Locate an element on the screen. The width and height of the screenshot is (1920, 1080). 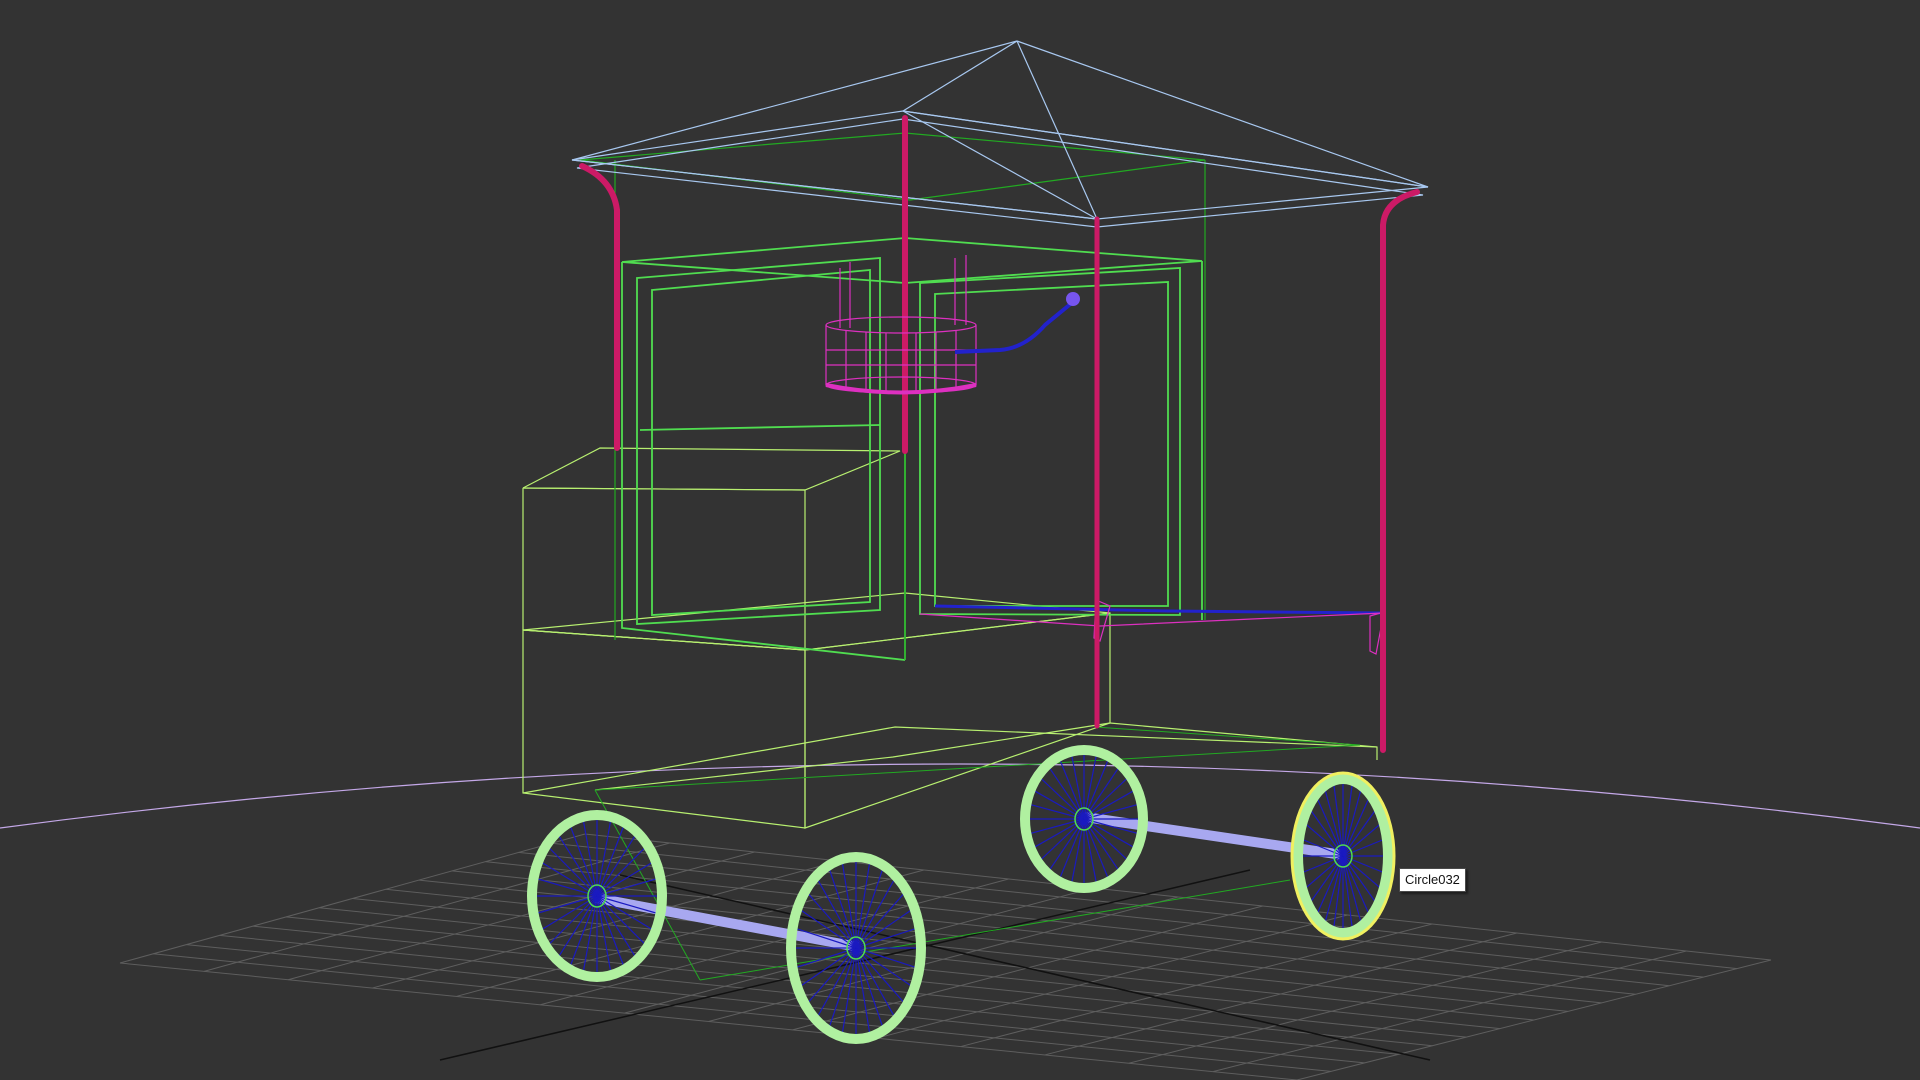
handle is located at coordinates (1017, 323).